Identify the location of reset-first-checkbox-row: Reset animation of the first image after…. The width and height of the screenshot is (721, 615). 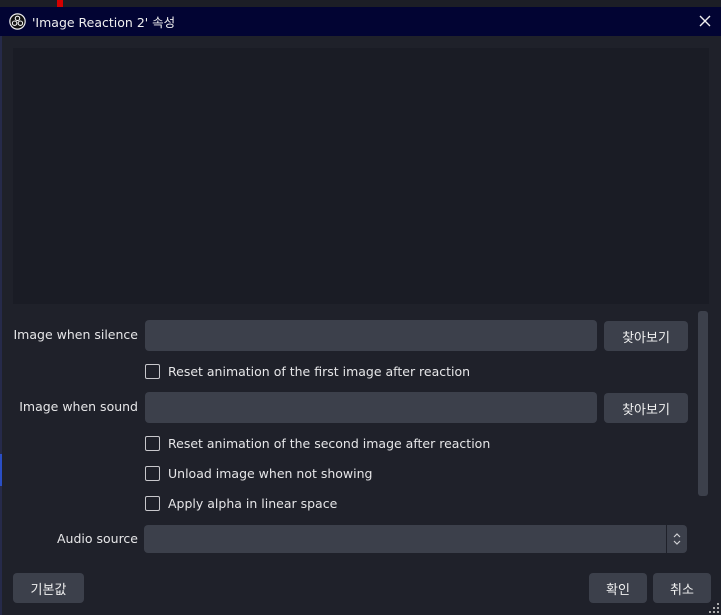
(307, 371).